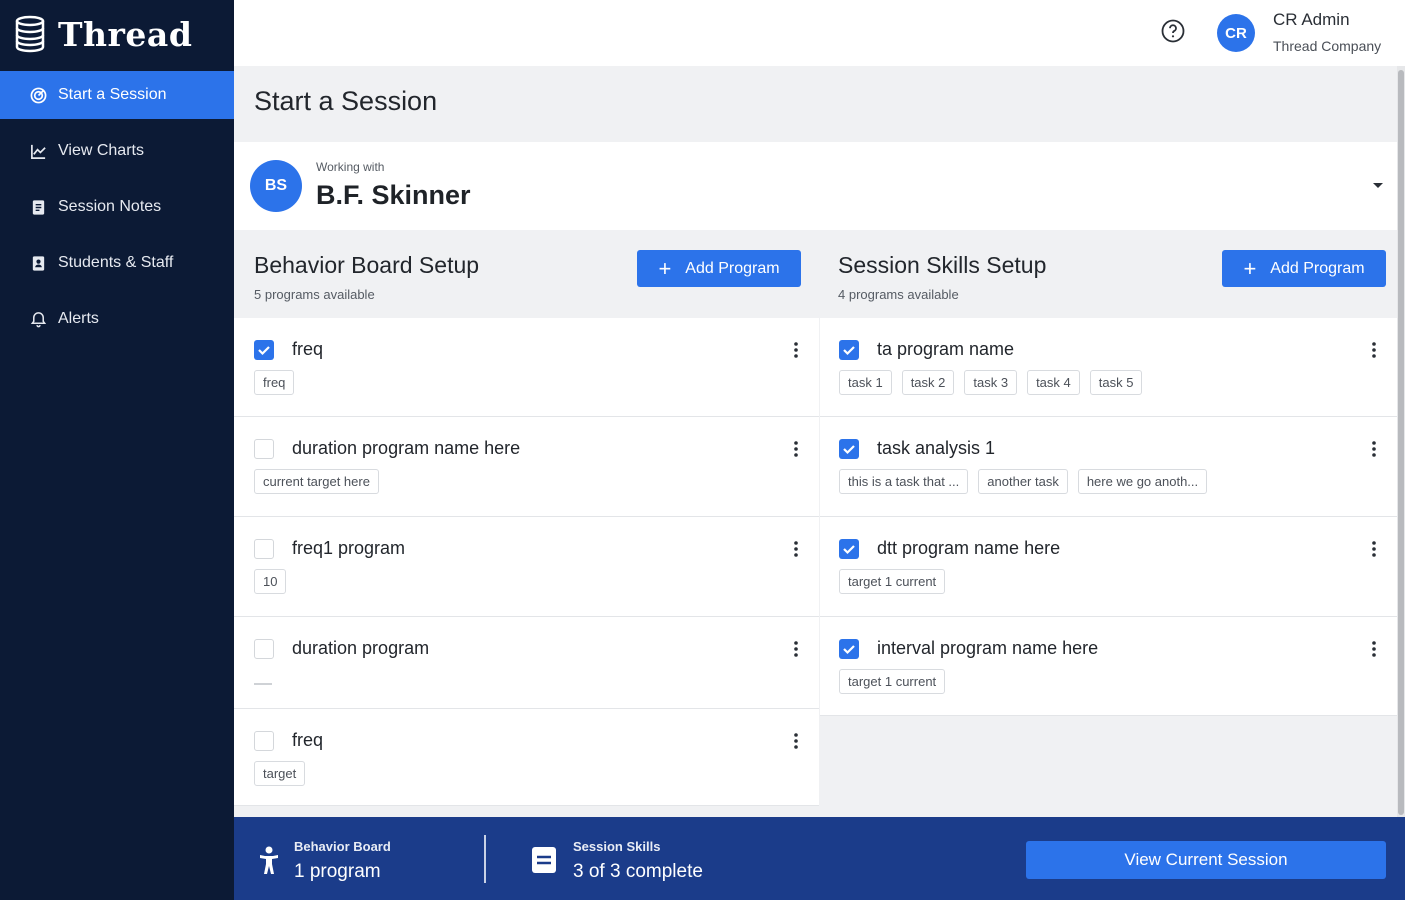  Describe the element at coordinates (1401, 442) in the screenshot. I see `scrollbar-thumb` at that location.